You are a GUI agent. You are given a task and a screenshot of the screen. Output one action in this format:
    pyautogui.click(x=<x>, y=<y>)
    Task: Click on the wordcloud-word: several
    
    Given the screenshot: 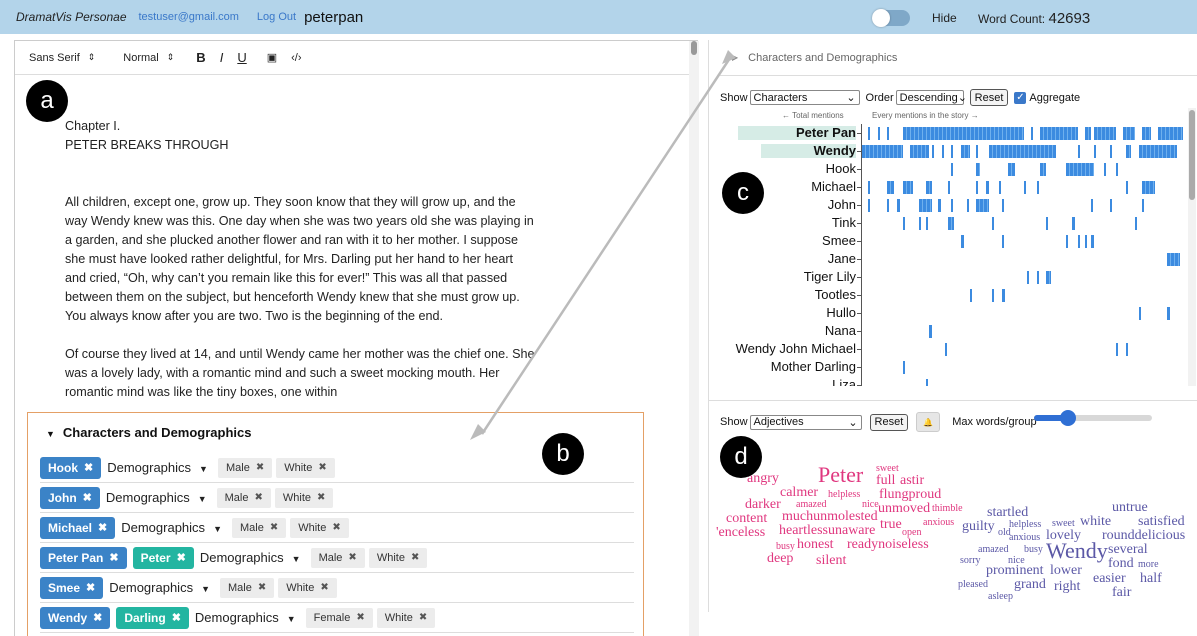 What is the action you would take?
    pyautogui.click(x=1128, y=550)
    